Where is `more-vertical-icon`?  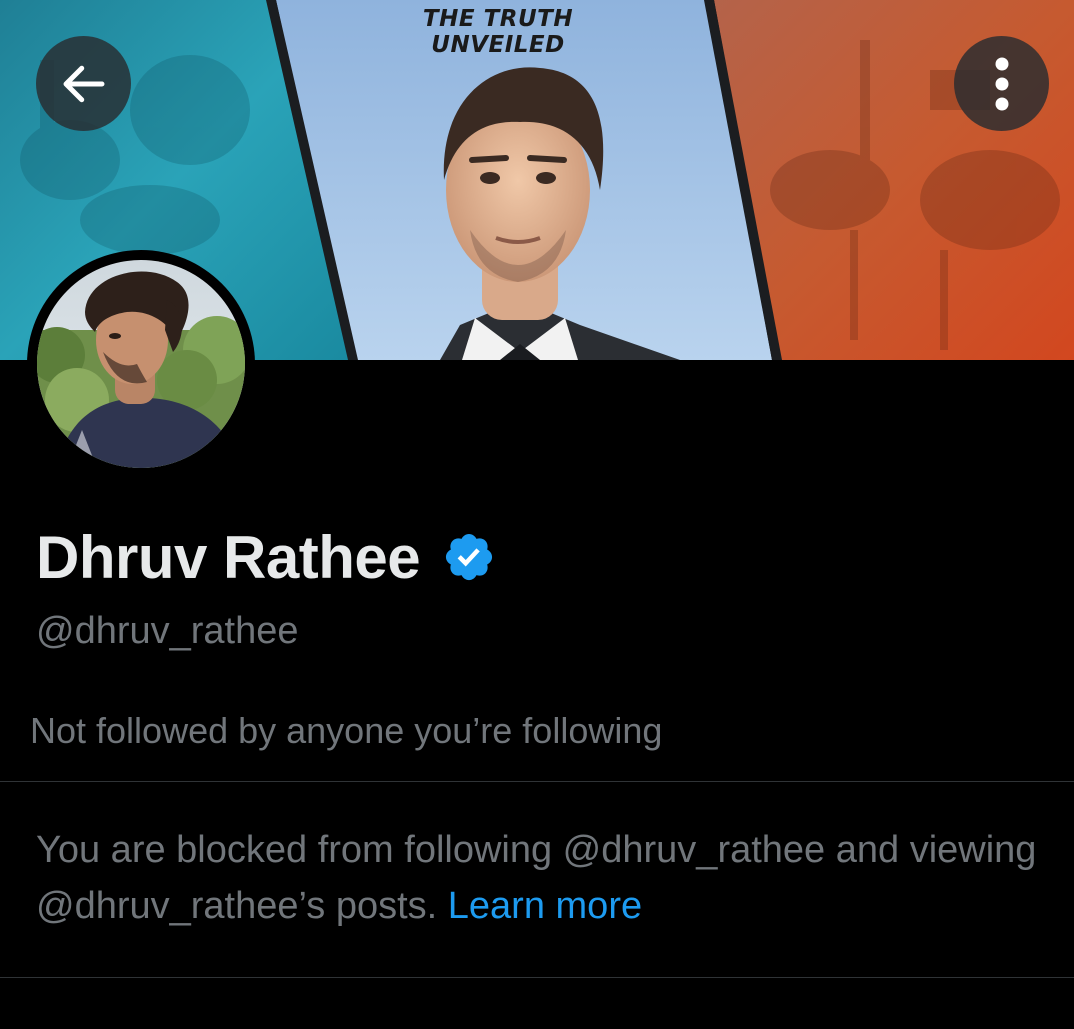 more-vertical-icon is located at coordinates (1001, 83).